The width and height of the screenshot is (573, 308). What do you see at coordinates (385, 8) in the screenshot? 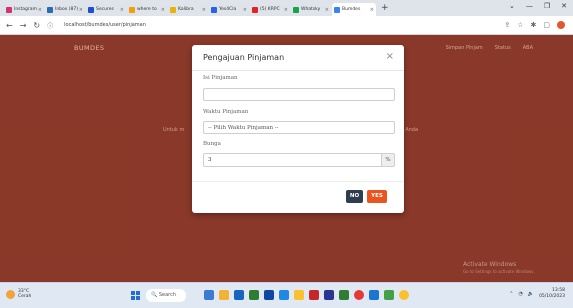
I see `new-tab-button: +` at bounding box center [385, 8].